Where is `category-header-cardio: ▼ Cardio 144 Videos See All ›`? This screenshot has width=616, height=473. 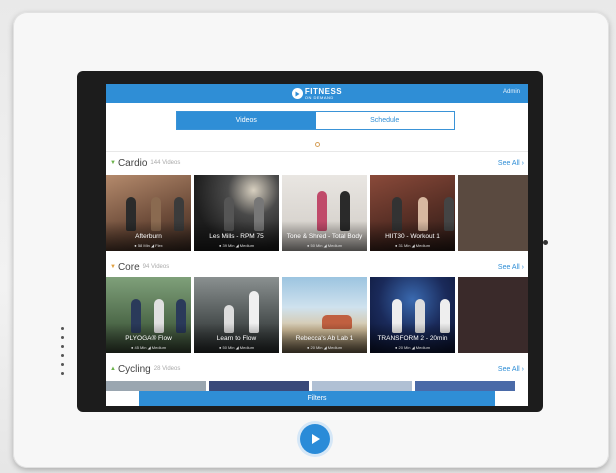
category-header-cardio: ▼ Cardio 144 Videos See All › is located at coordinates (317, 163).